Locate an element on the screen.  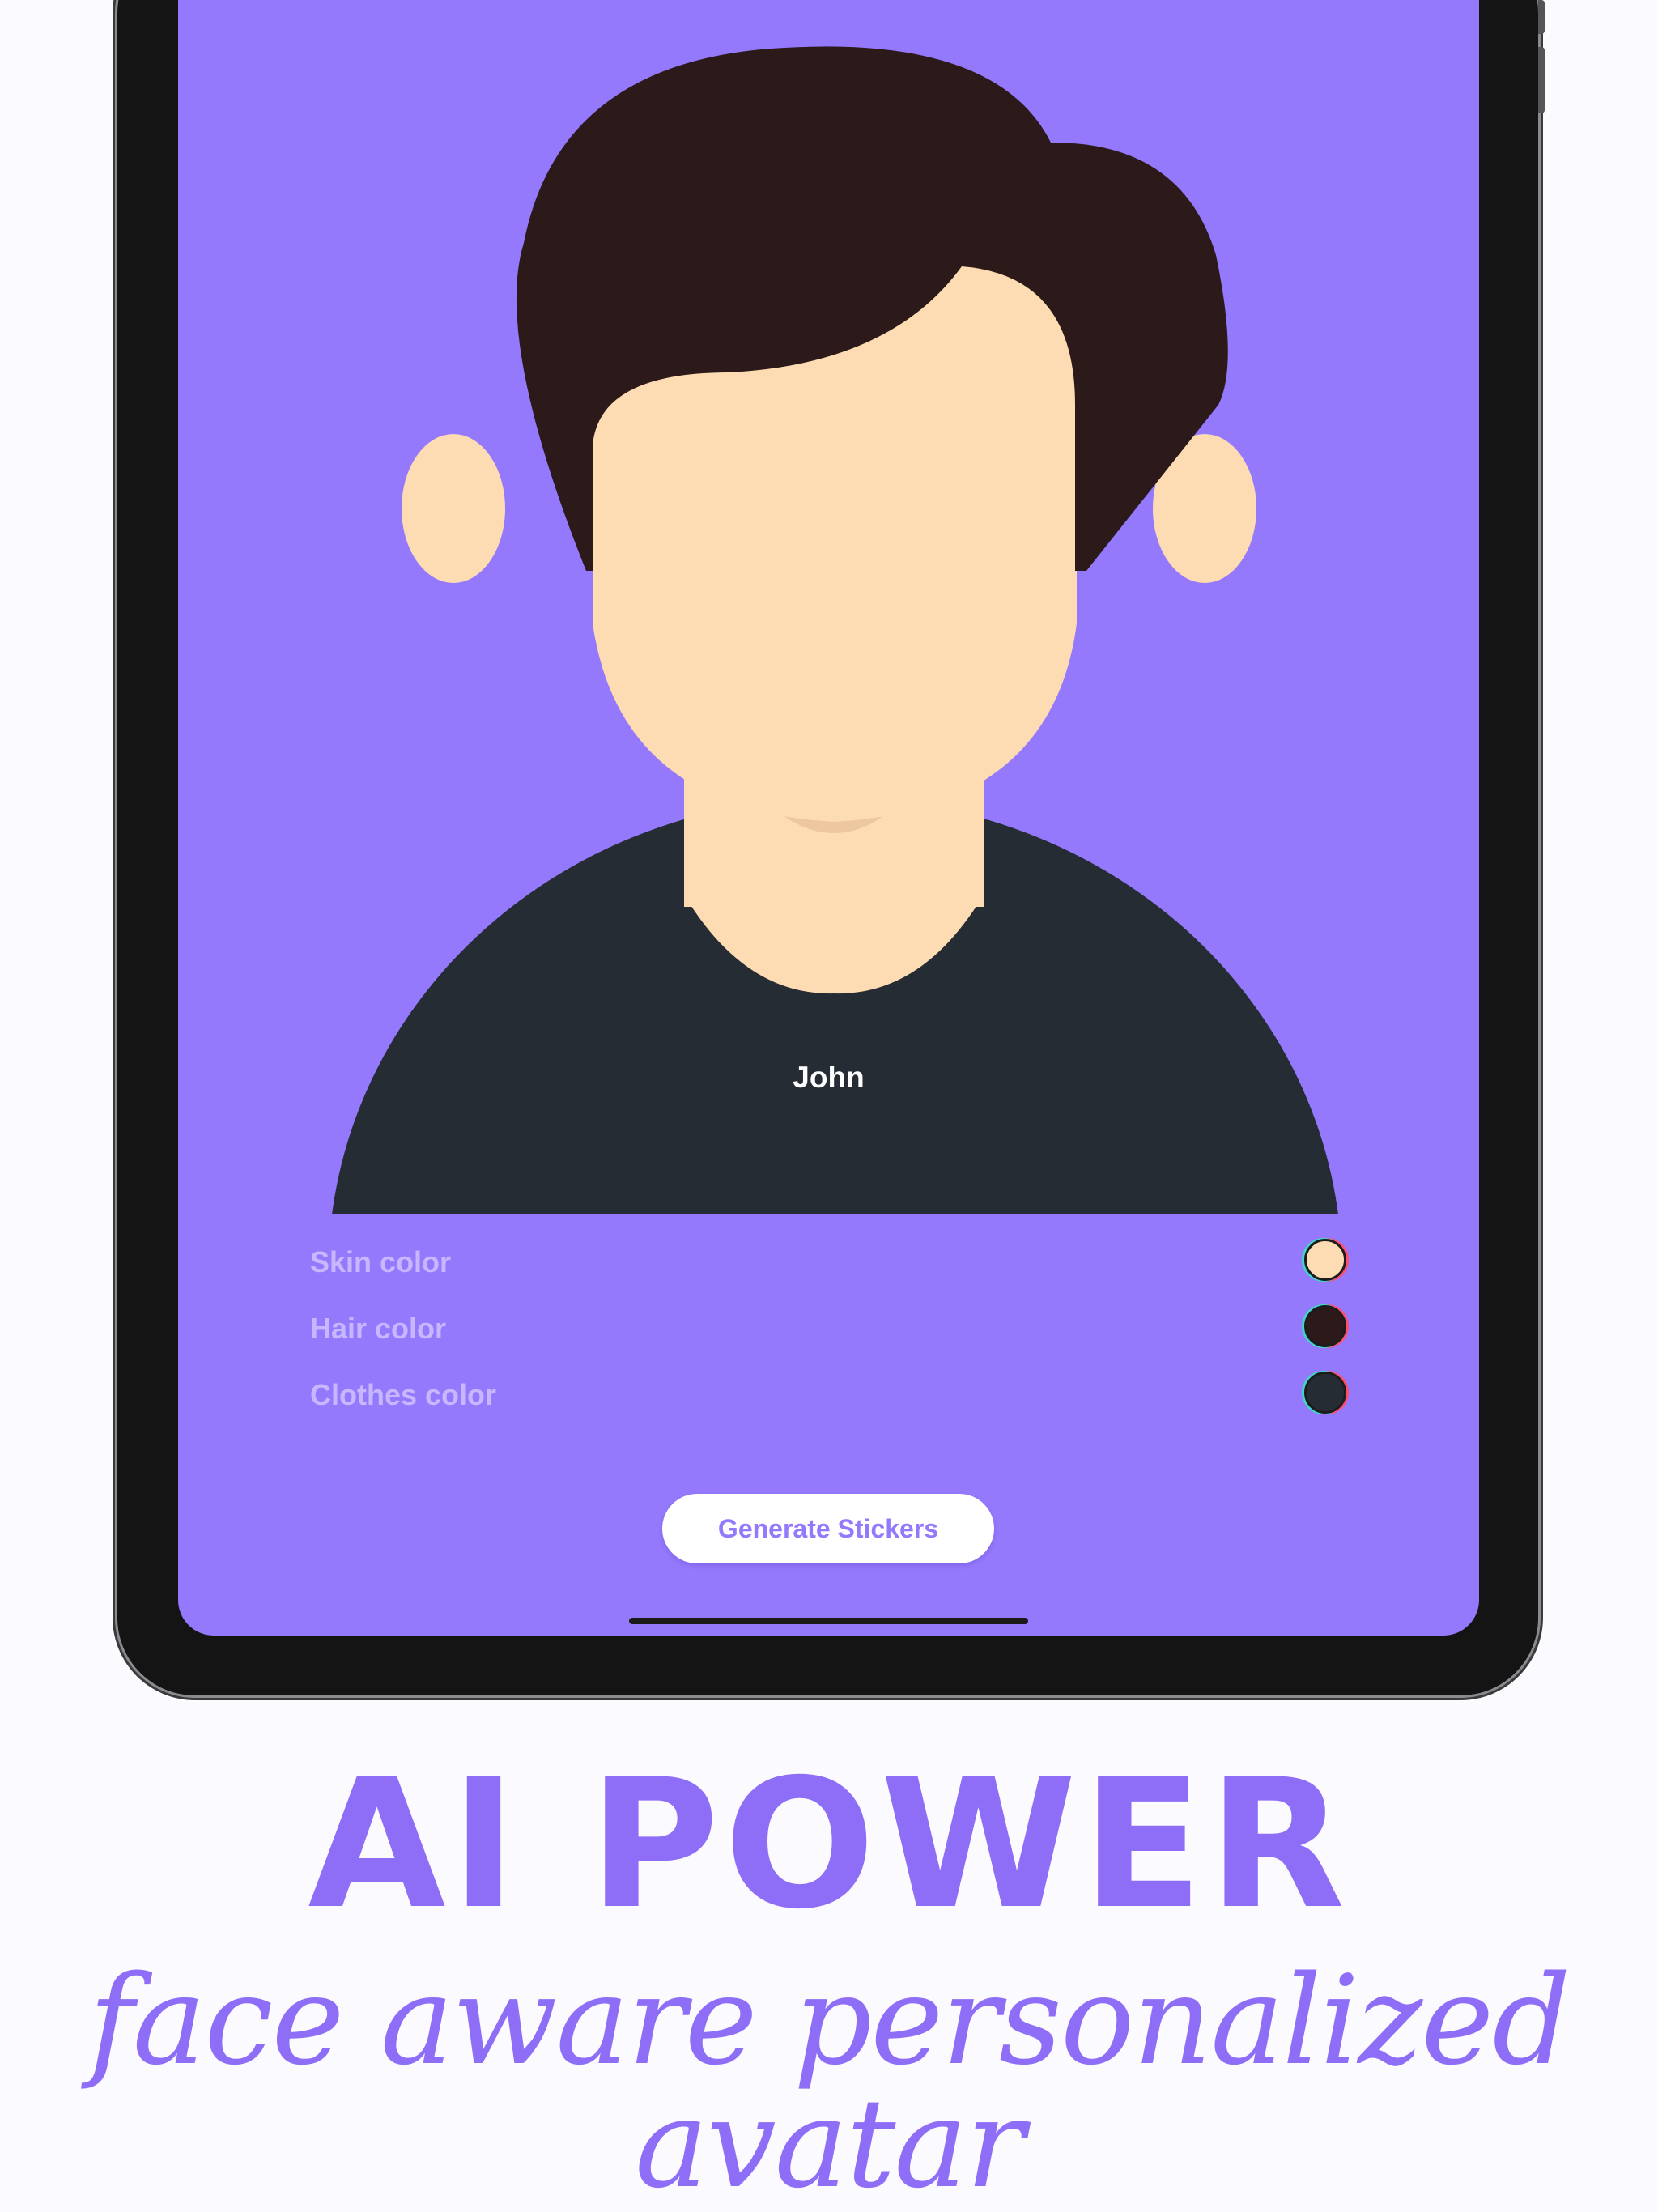
avatar-name: John is located at coordinates (829, 1078).